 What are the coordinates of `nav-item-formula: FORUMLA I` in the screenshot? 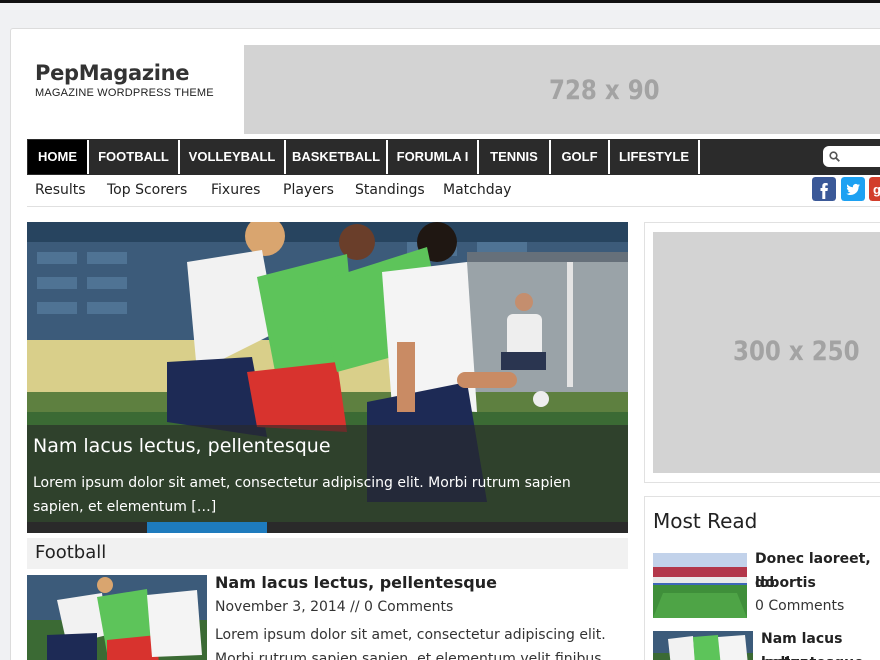 It's located at (433, 157).